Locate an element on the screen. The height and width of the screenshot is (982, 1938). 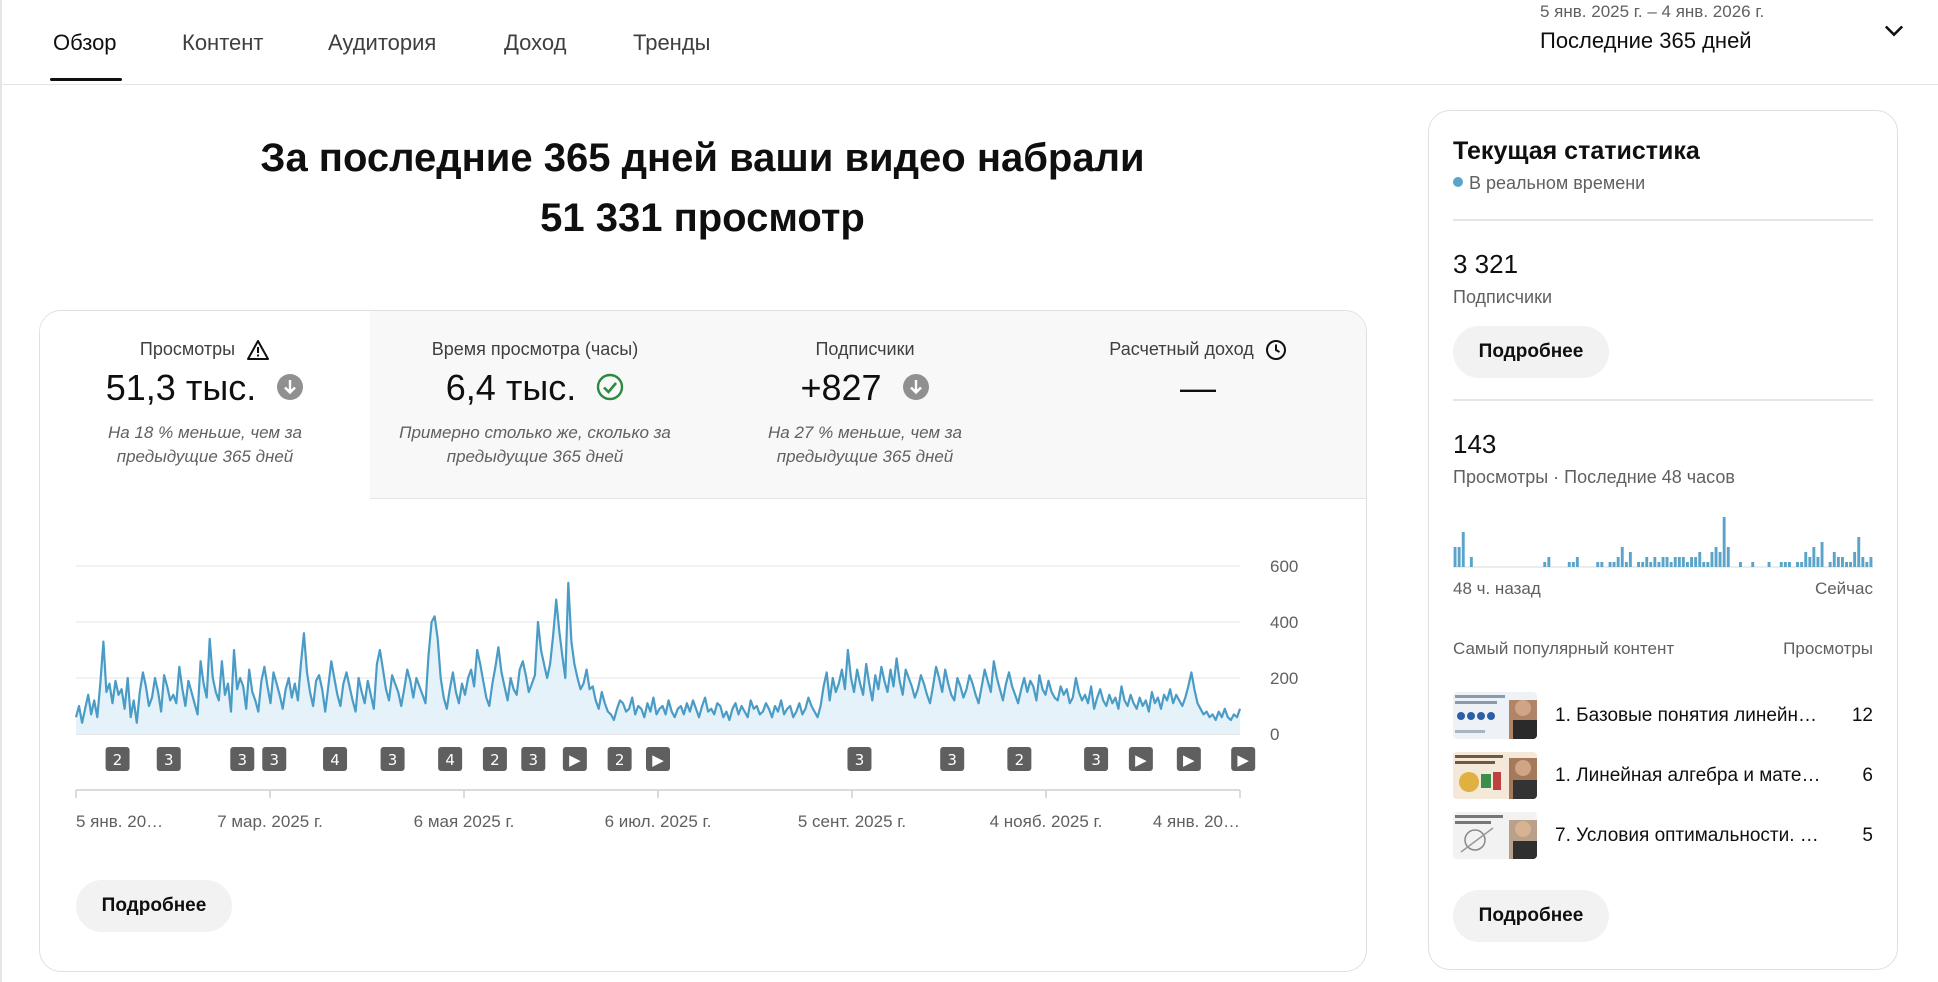
metric-value-text: +827 is located at coordinates (841, 387).